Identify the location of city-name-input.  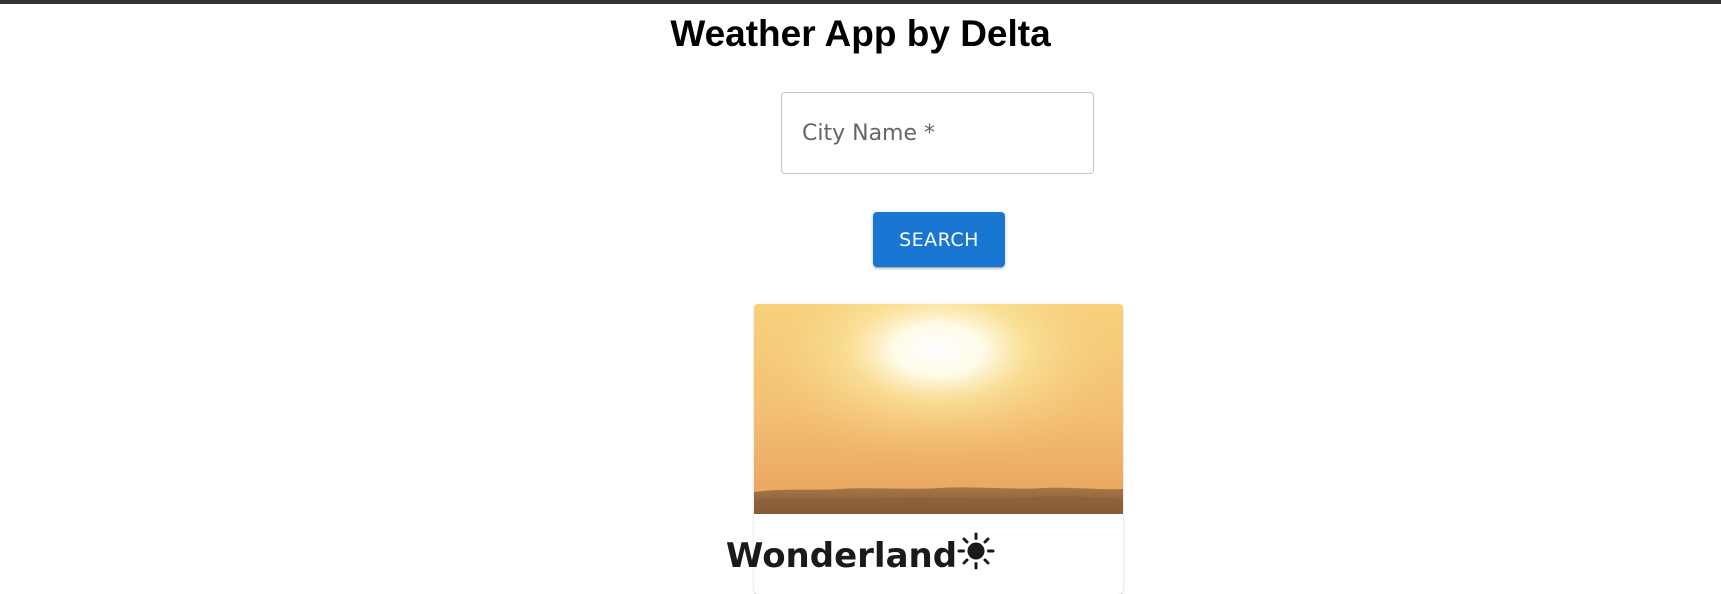
(937, 133).